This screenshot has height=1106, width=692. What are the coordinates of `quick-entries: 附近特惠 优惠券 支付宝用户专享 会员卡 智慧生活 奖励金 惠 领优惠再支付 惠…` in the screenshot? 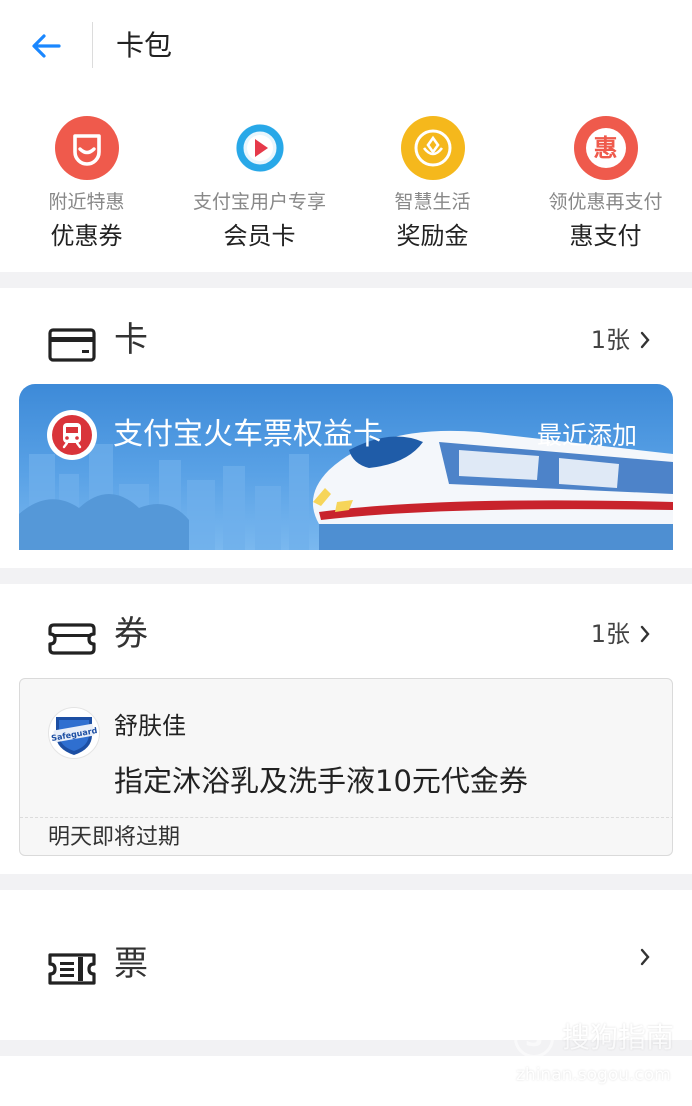 It's located at (346, 187).